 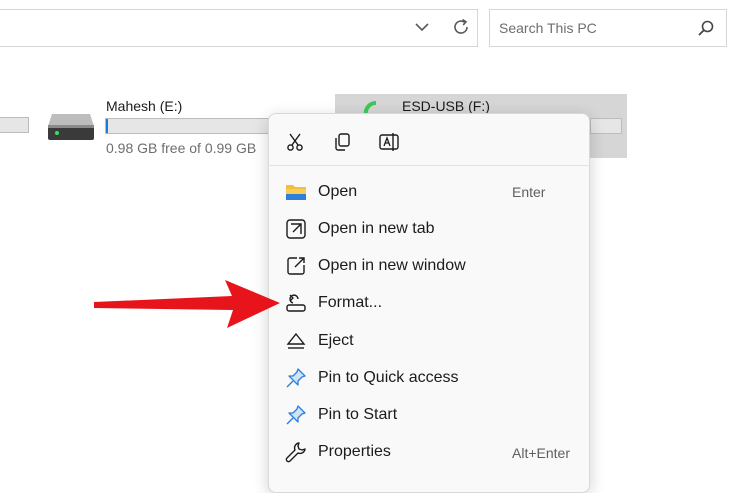 I want to click on menu-divider, so click(x=429, y=165).